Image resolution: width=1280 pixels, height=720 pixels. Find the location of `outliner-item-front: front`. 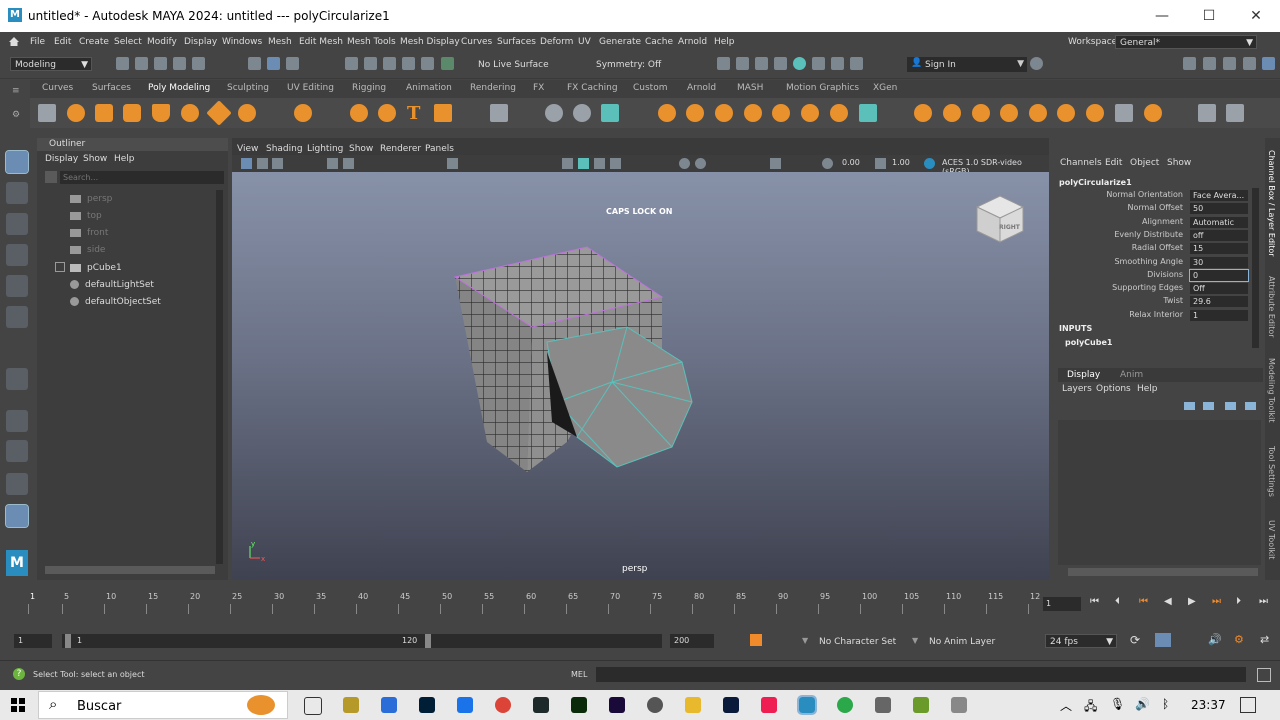

outliner-item-front: front is located at coordinates (89, 233).